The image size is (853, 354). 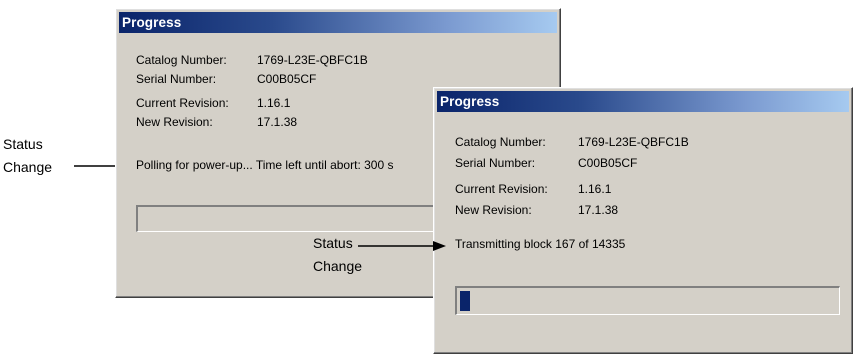 What do you see at coordinates (465, 301) in the screenshot?
I see `progress-fill` at bounding box center [465, 301].